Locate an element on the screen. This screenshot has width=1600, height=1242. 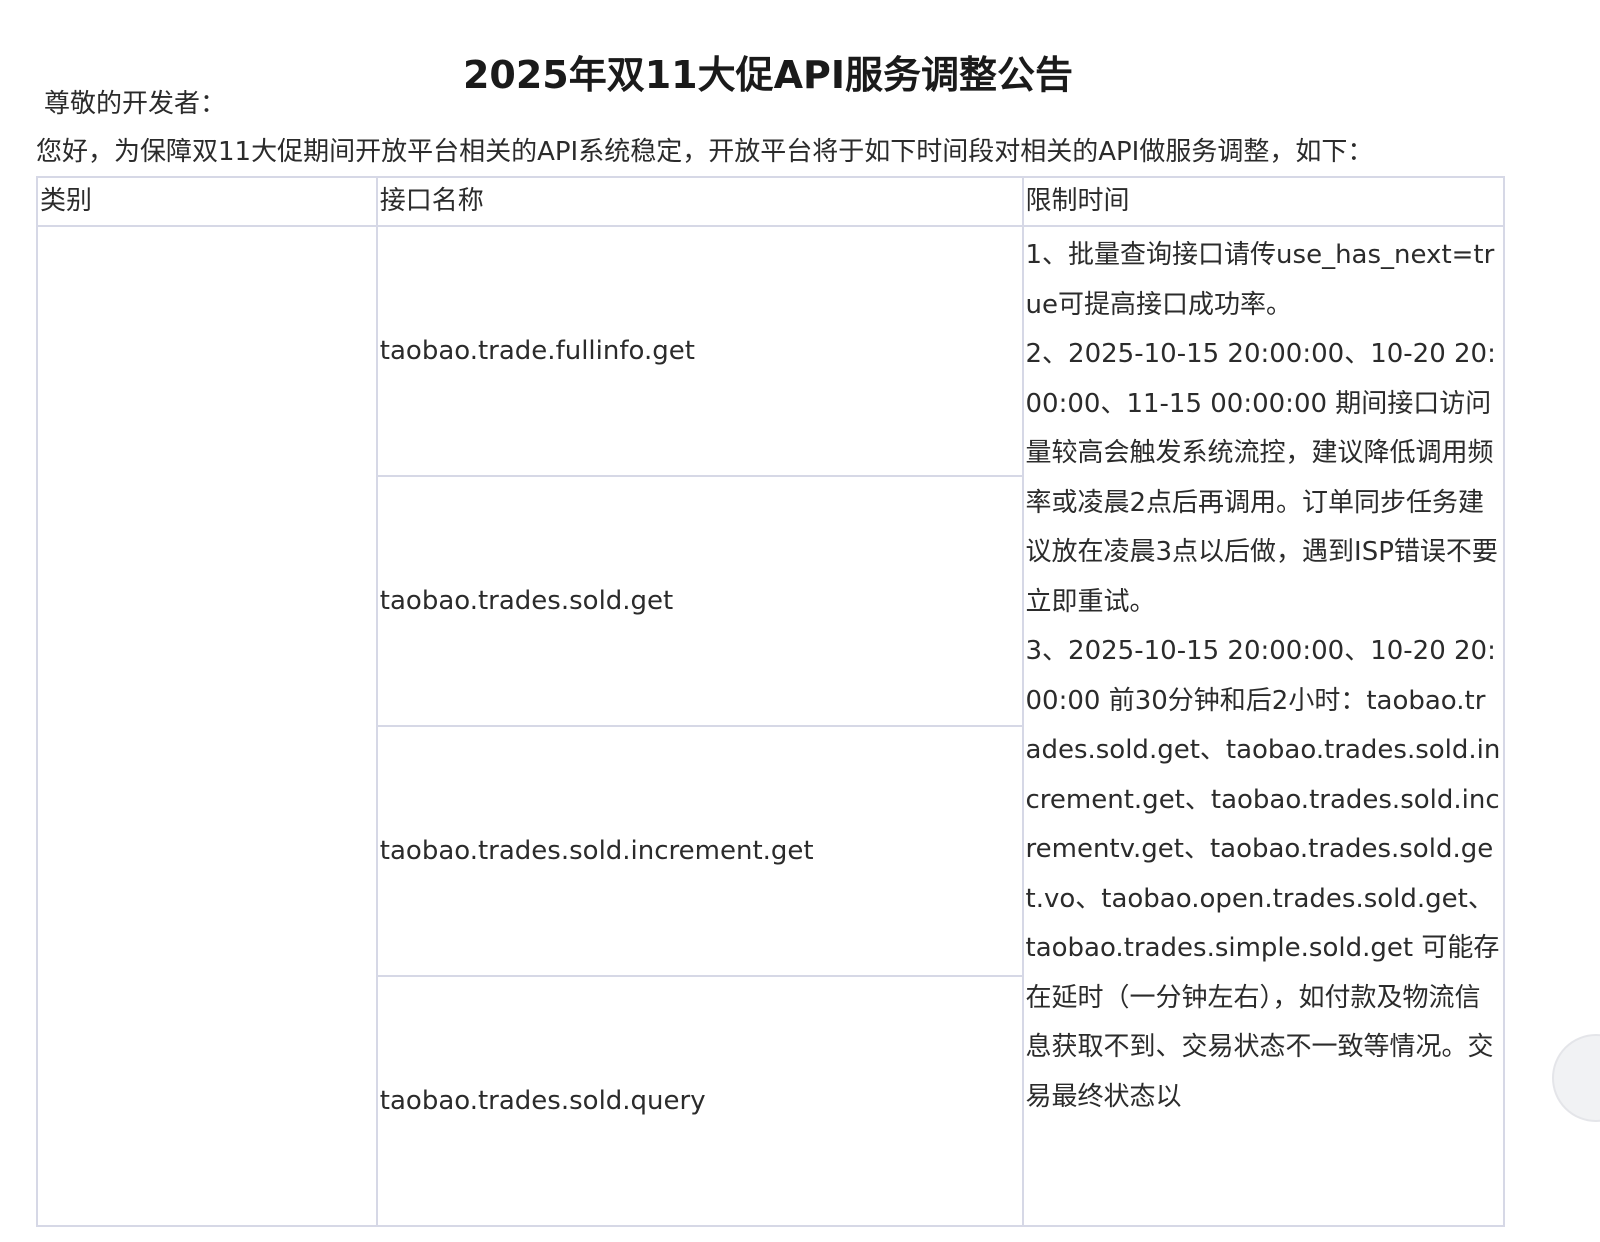
greeting-text: 尊敬的开发者： is located at coordinates (135, 104).